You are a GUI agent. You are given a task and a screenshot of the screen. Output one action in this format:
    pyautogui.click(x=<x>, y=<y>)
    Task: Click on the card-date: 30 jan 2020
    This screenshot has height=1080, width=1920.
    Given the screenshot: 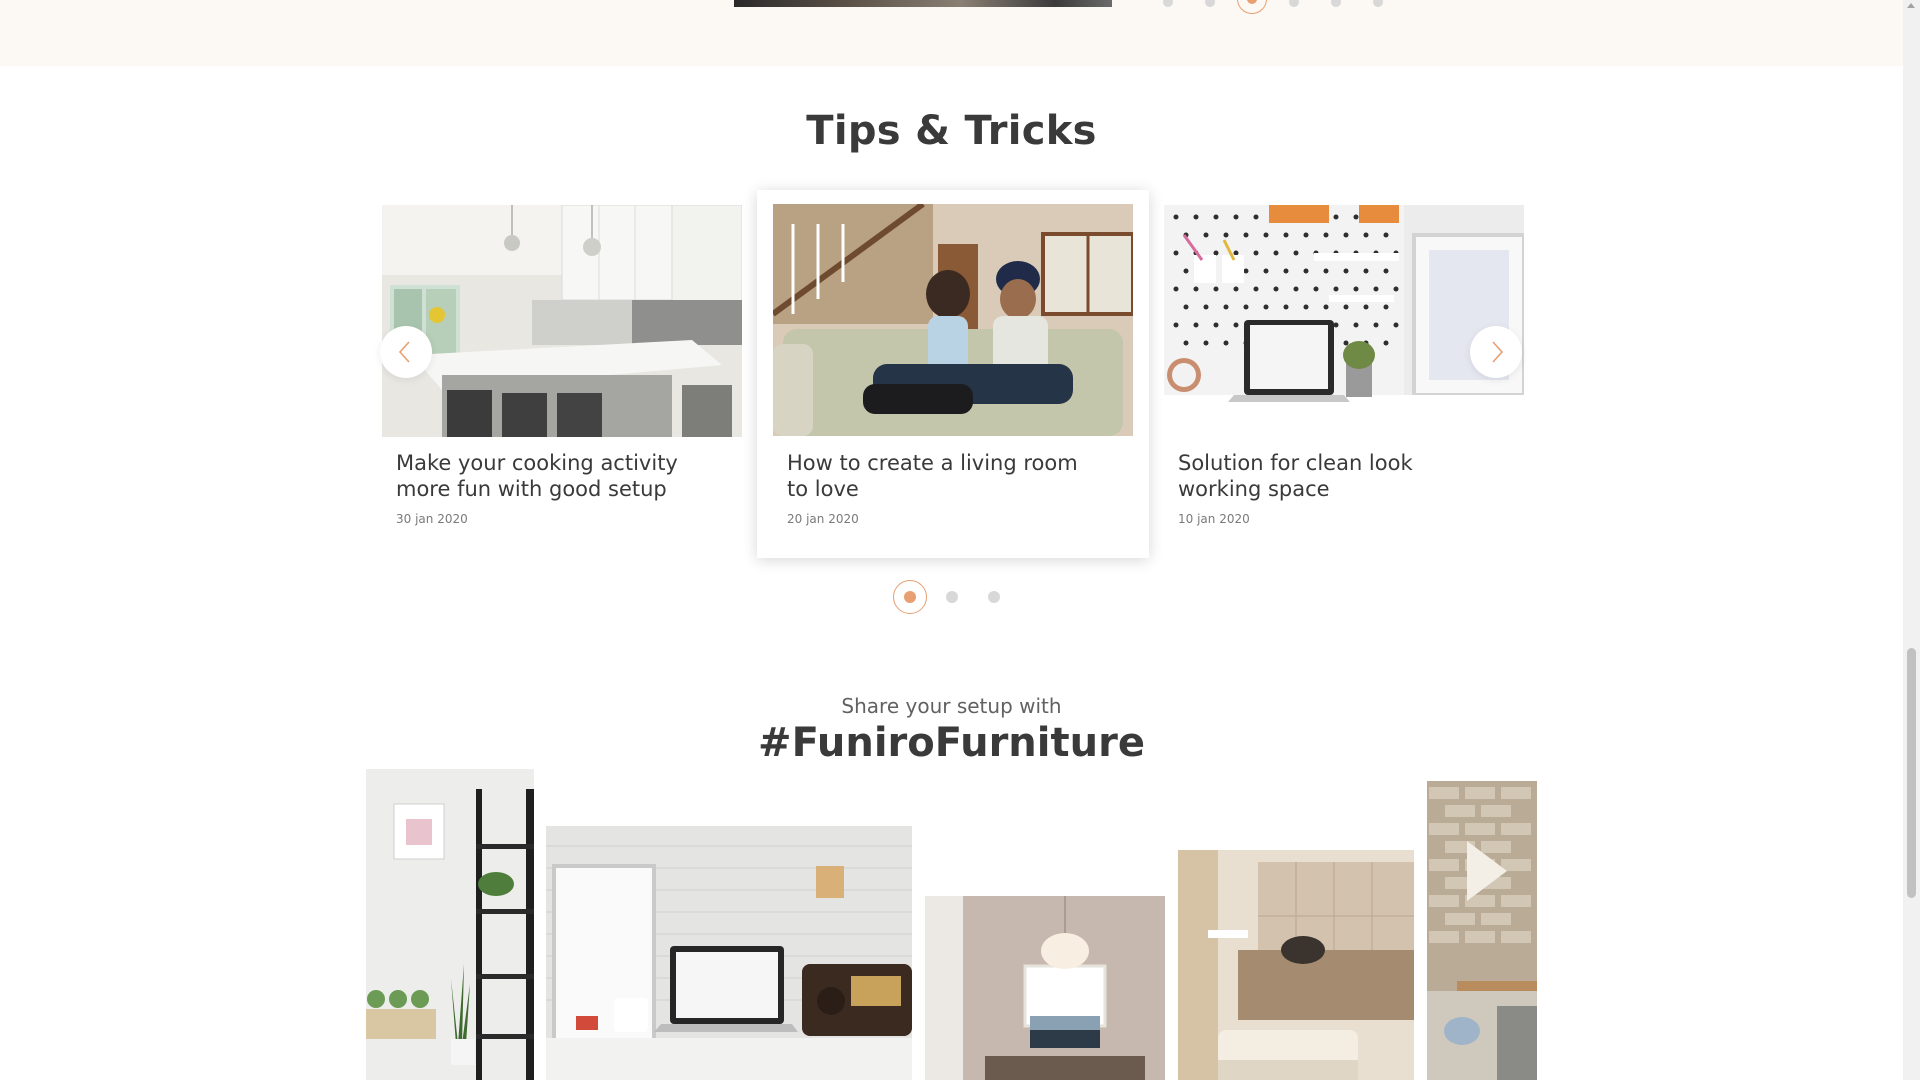 What is the action you would take?
    pyautogui.click(x=432, y=519)
    